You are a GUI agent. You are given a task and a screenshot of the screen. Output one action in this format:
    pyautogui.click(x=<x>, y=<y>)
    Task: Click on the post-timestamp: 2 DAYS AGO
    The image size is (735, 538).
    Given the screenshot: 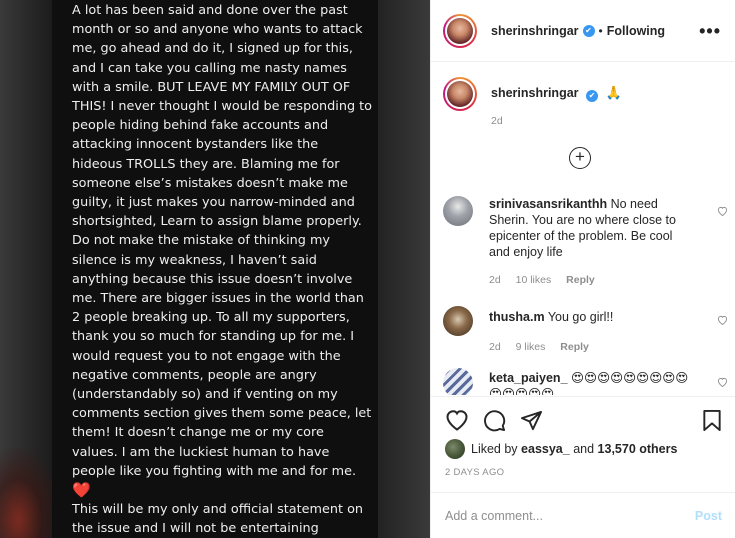 What is the action you would take?
    pyautogui.click(x=583, y=472)
    